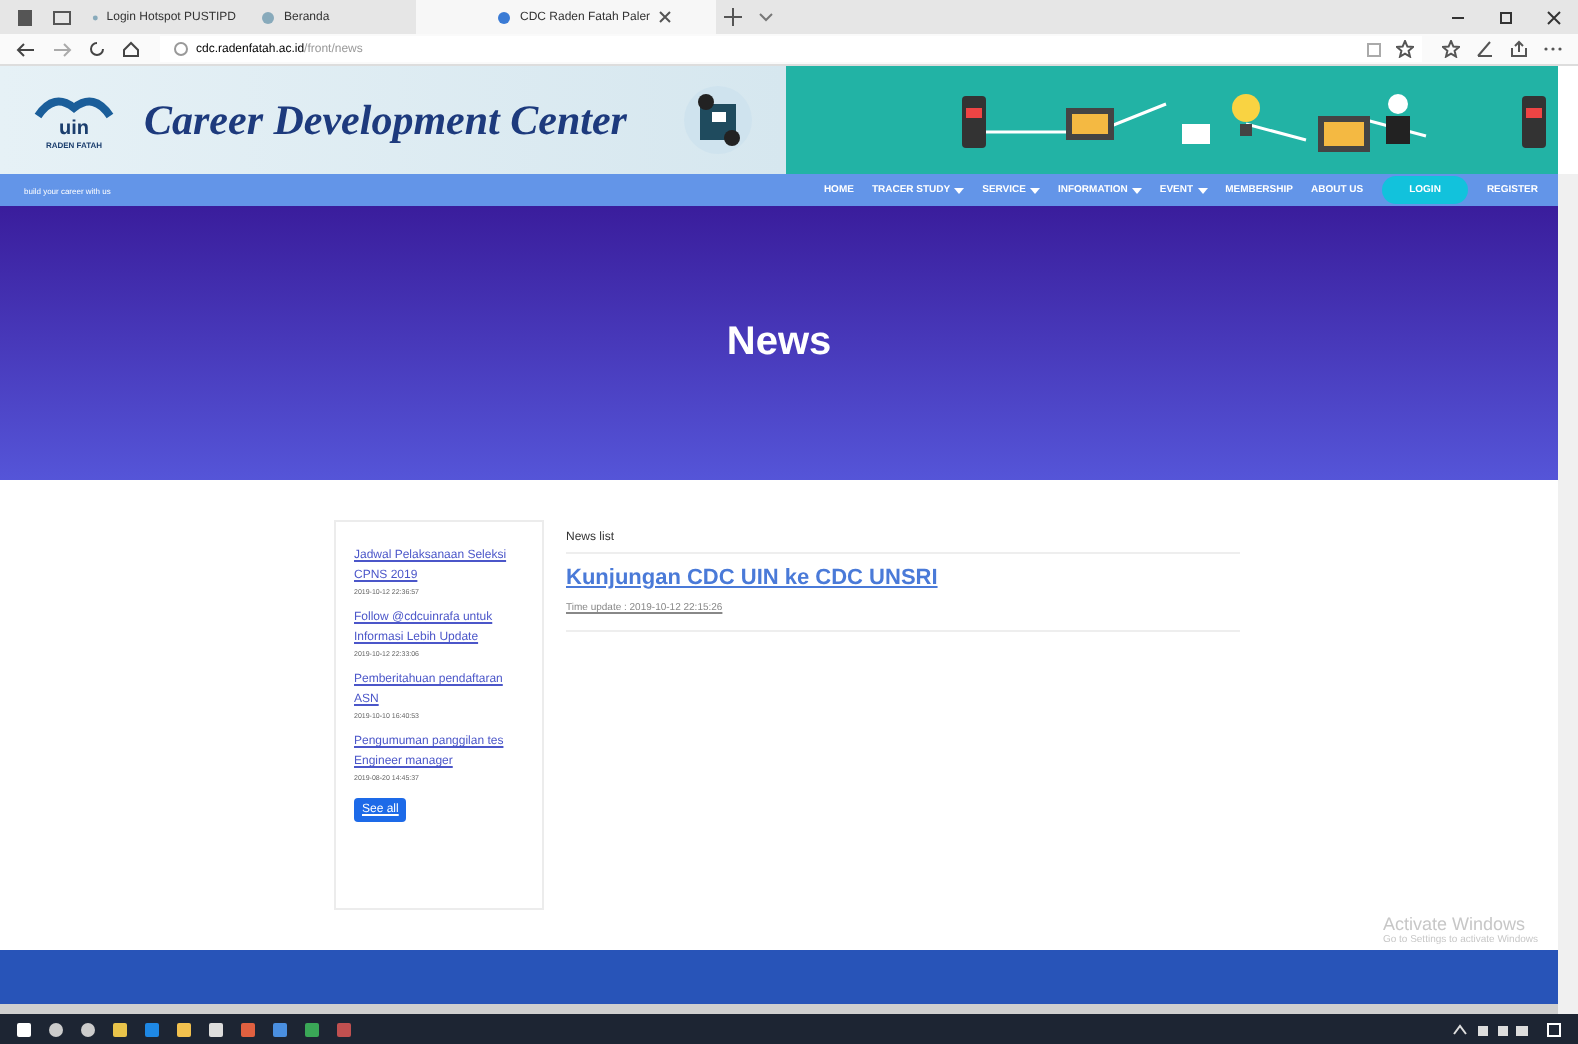 The width and height of the screenshot is (1578, 1044). I want to click on article-link: Kunjungan CDC UIN ke CDC UNSRI, so click(903, 578).